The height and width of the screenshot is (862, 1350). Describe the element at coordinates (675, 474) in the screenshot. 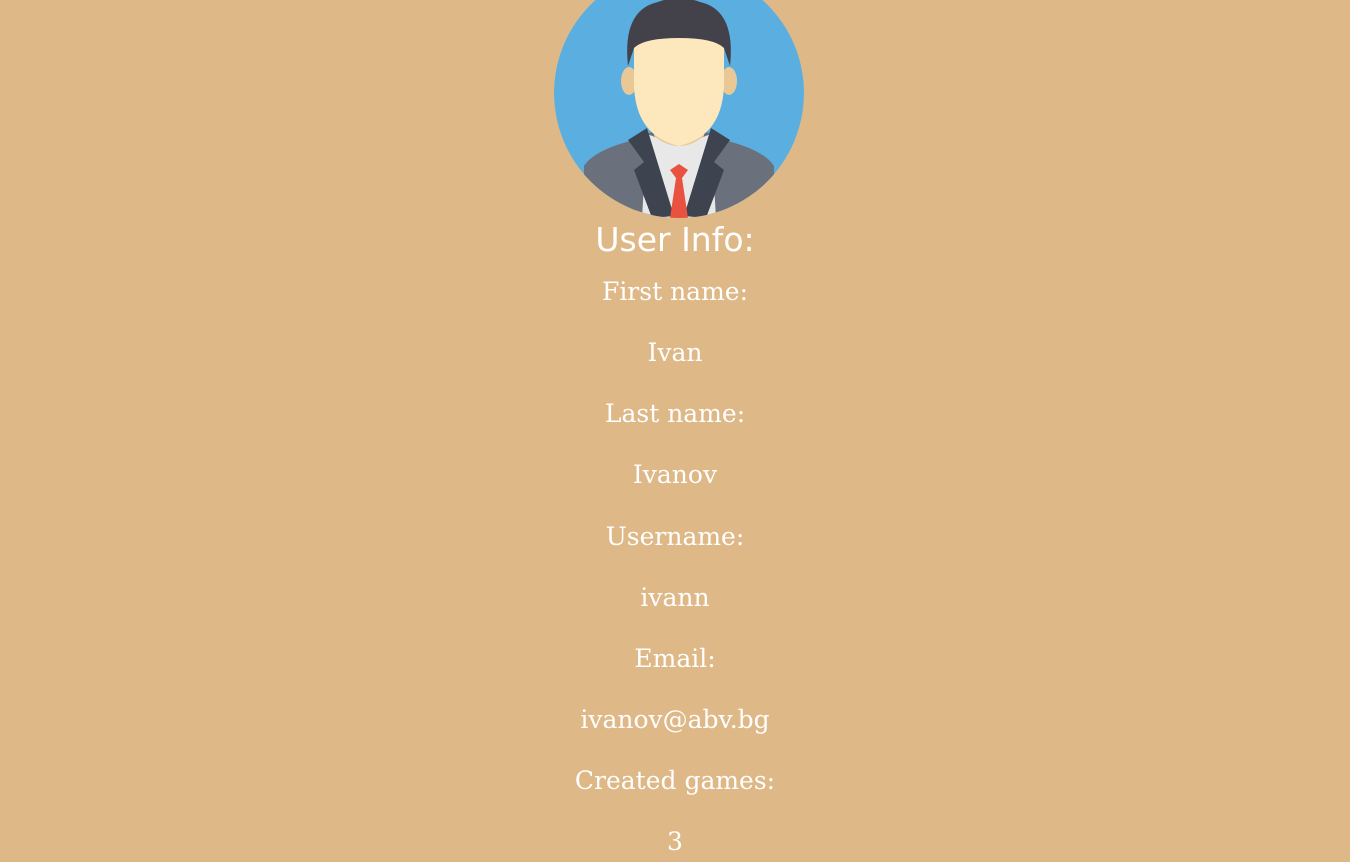

I see `last-name-value: Ivanov` at that location.